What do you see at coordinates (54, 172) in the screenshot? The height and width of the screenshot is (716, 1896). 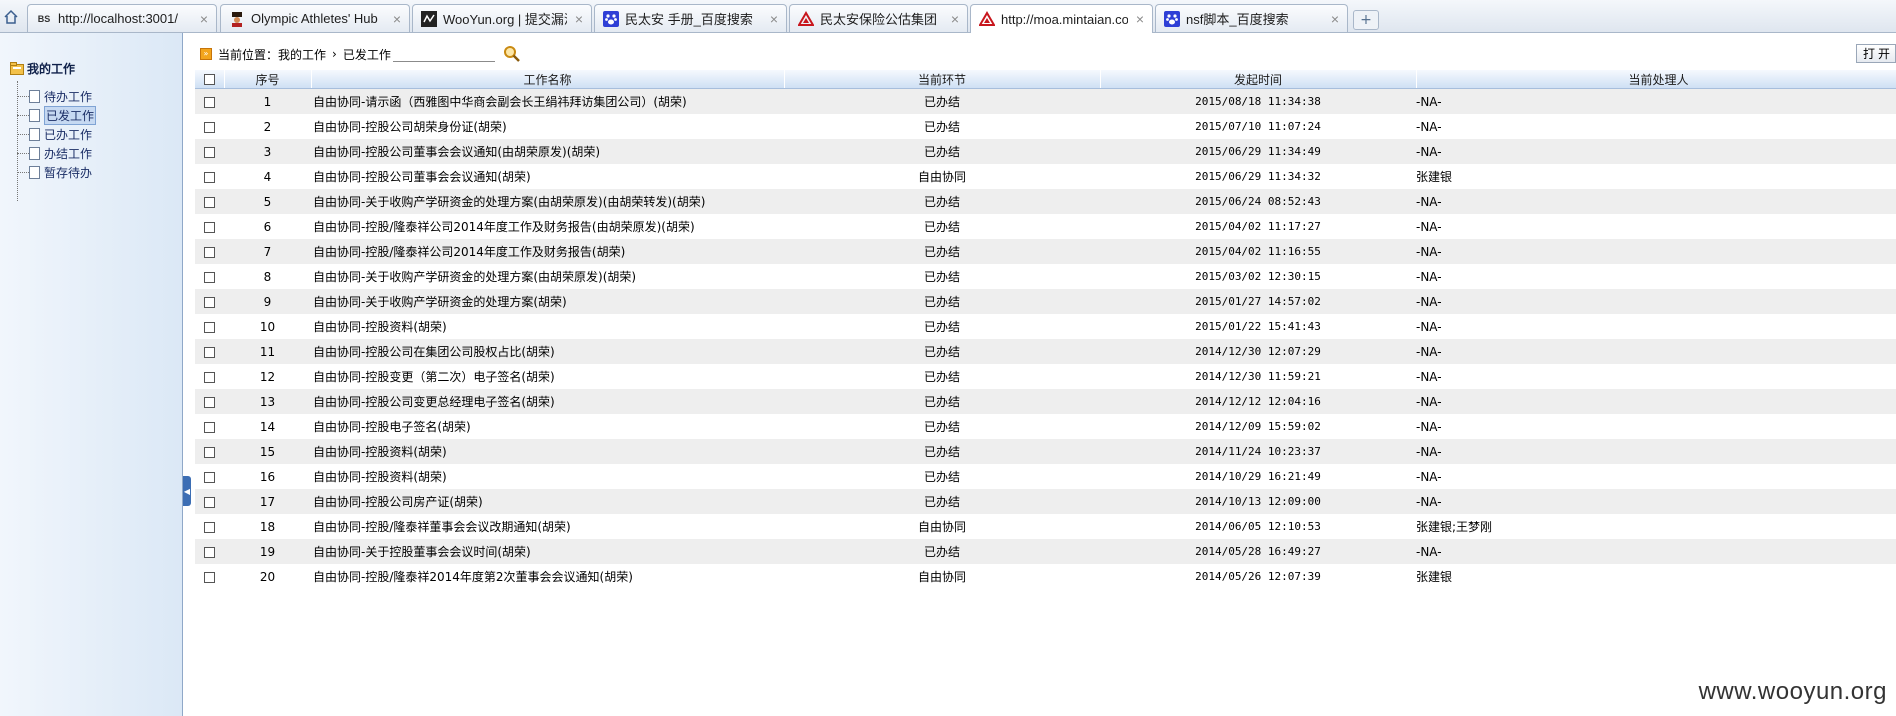 I see `sidebar-item: 暂存待办` at bounding box center [54, 172].